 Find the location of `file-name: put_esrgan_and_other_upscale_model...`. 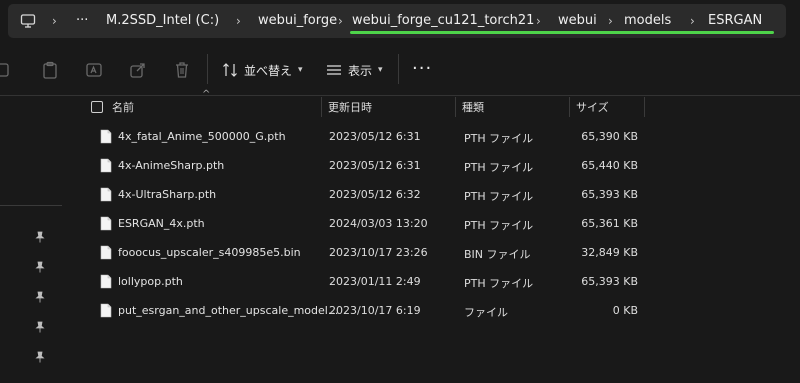

file-name: put_esrgan_and_other_upscale_model... is located at coordinates (228, 310).